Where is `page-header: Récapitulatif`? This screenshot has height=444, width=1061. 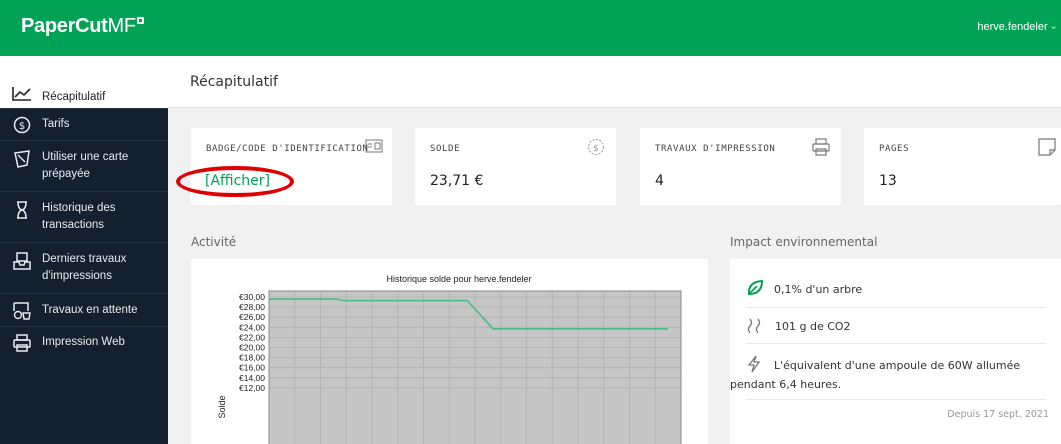 page-header: Récapitulatif is located at coordinates (614, 82).